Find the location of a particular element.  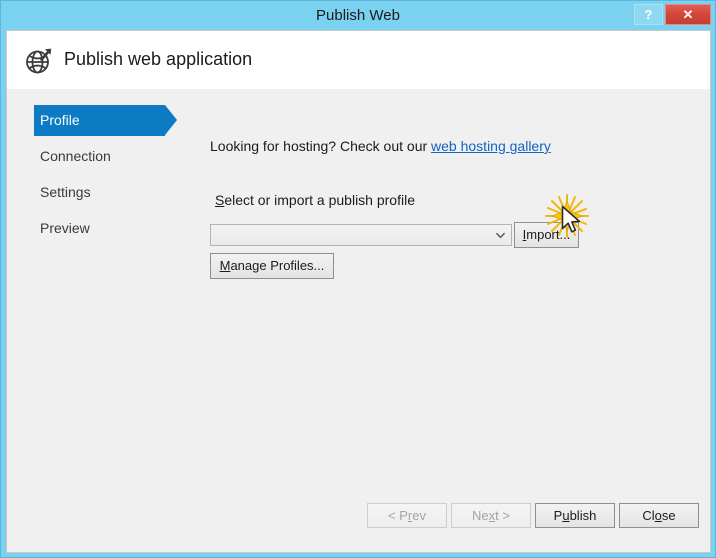

window-title: Publish Web is located at coordinates (358, 15).